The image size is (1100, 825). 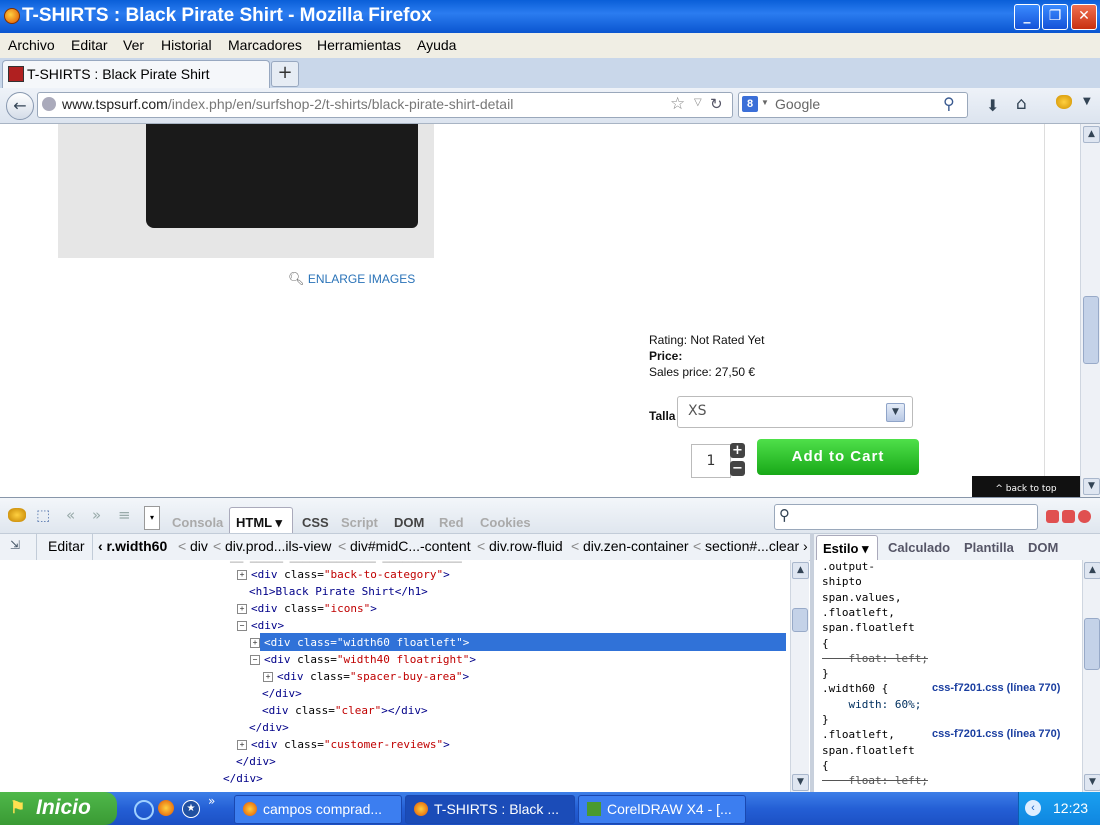 What do you see at coordinates (197, 522) in the screenshot?
I see `tab-consola: Consola` at bounding box center [197, 522].